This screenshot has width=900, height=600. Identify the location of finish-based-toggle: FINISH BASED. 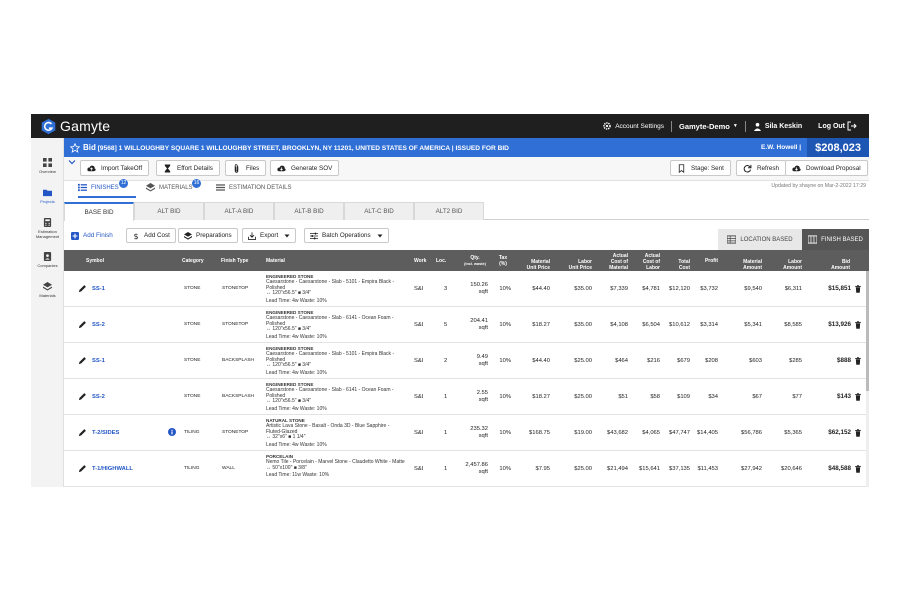
(835, 239).